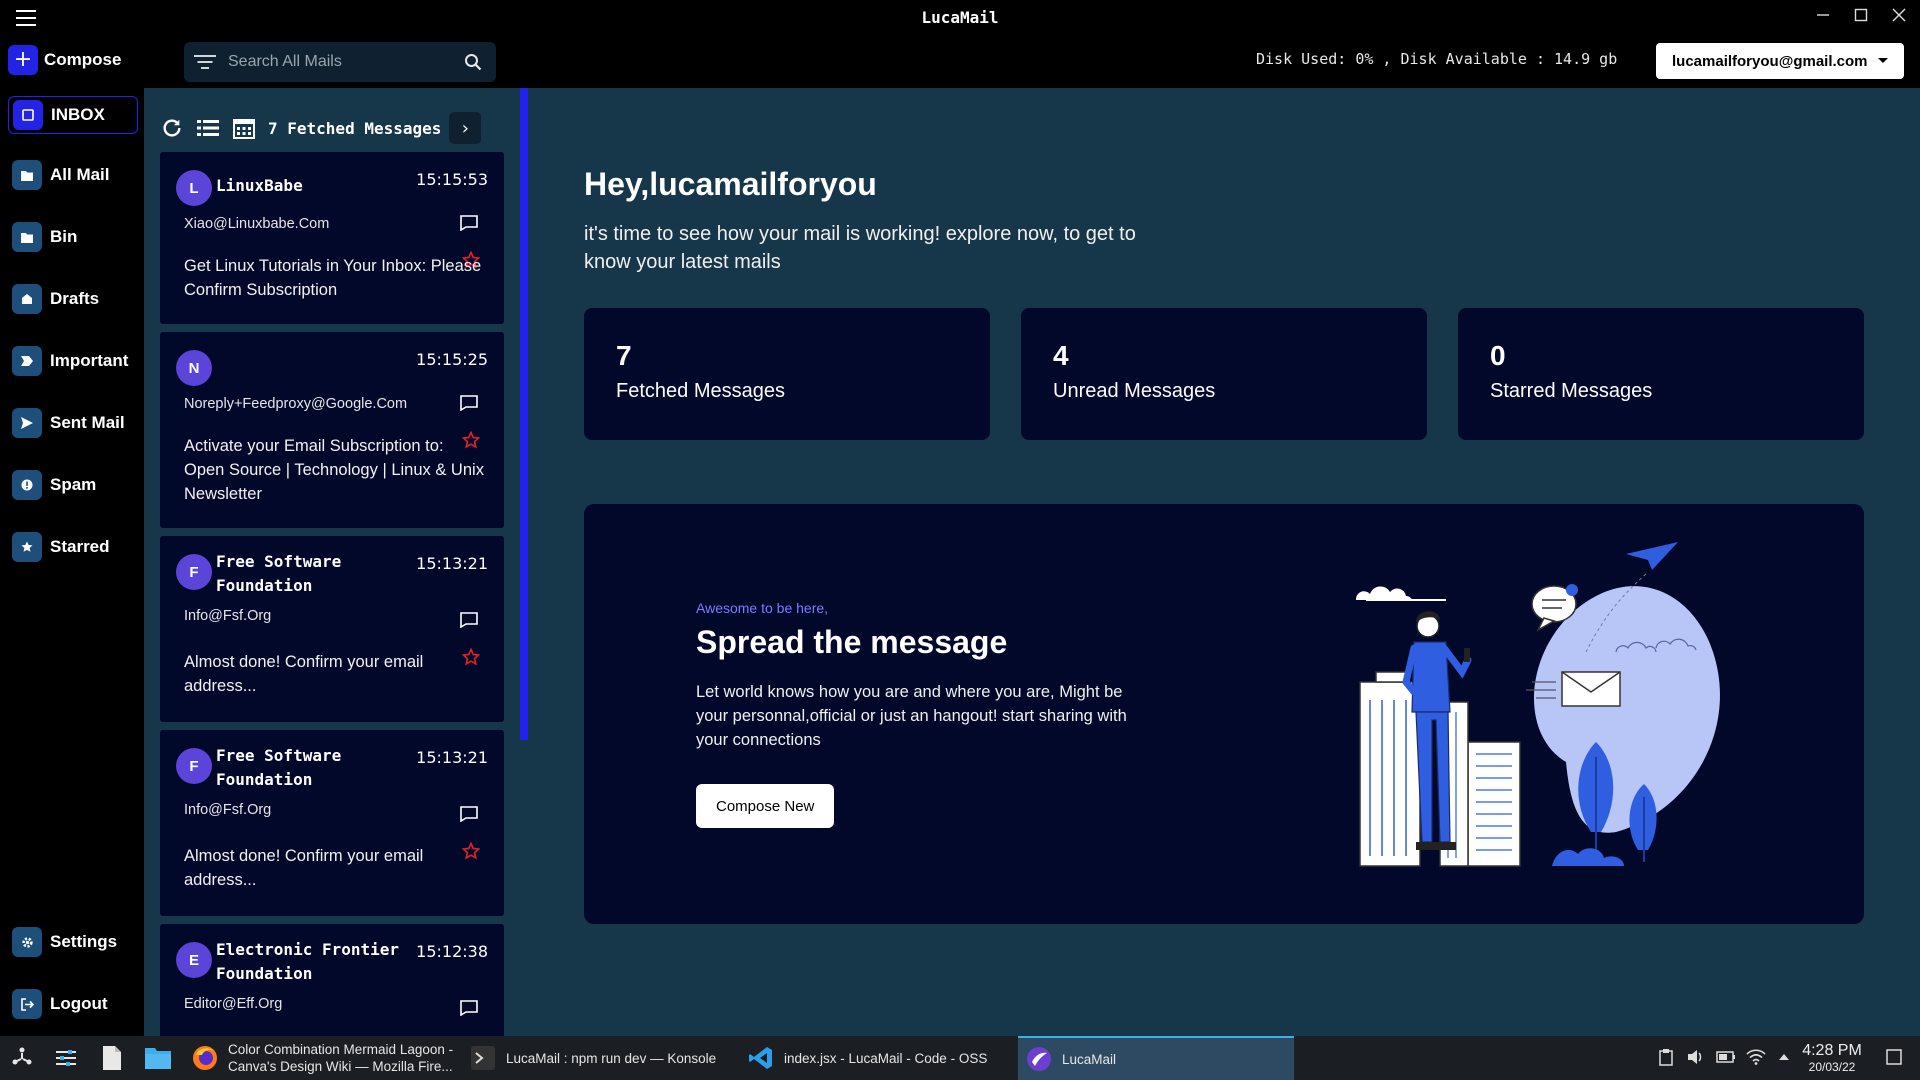  I want to click on vscode-icon, so click(760, 1058).